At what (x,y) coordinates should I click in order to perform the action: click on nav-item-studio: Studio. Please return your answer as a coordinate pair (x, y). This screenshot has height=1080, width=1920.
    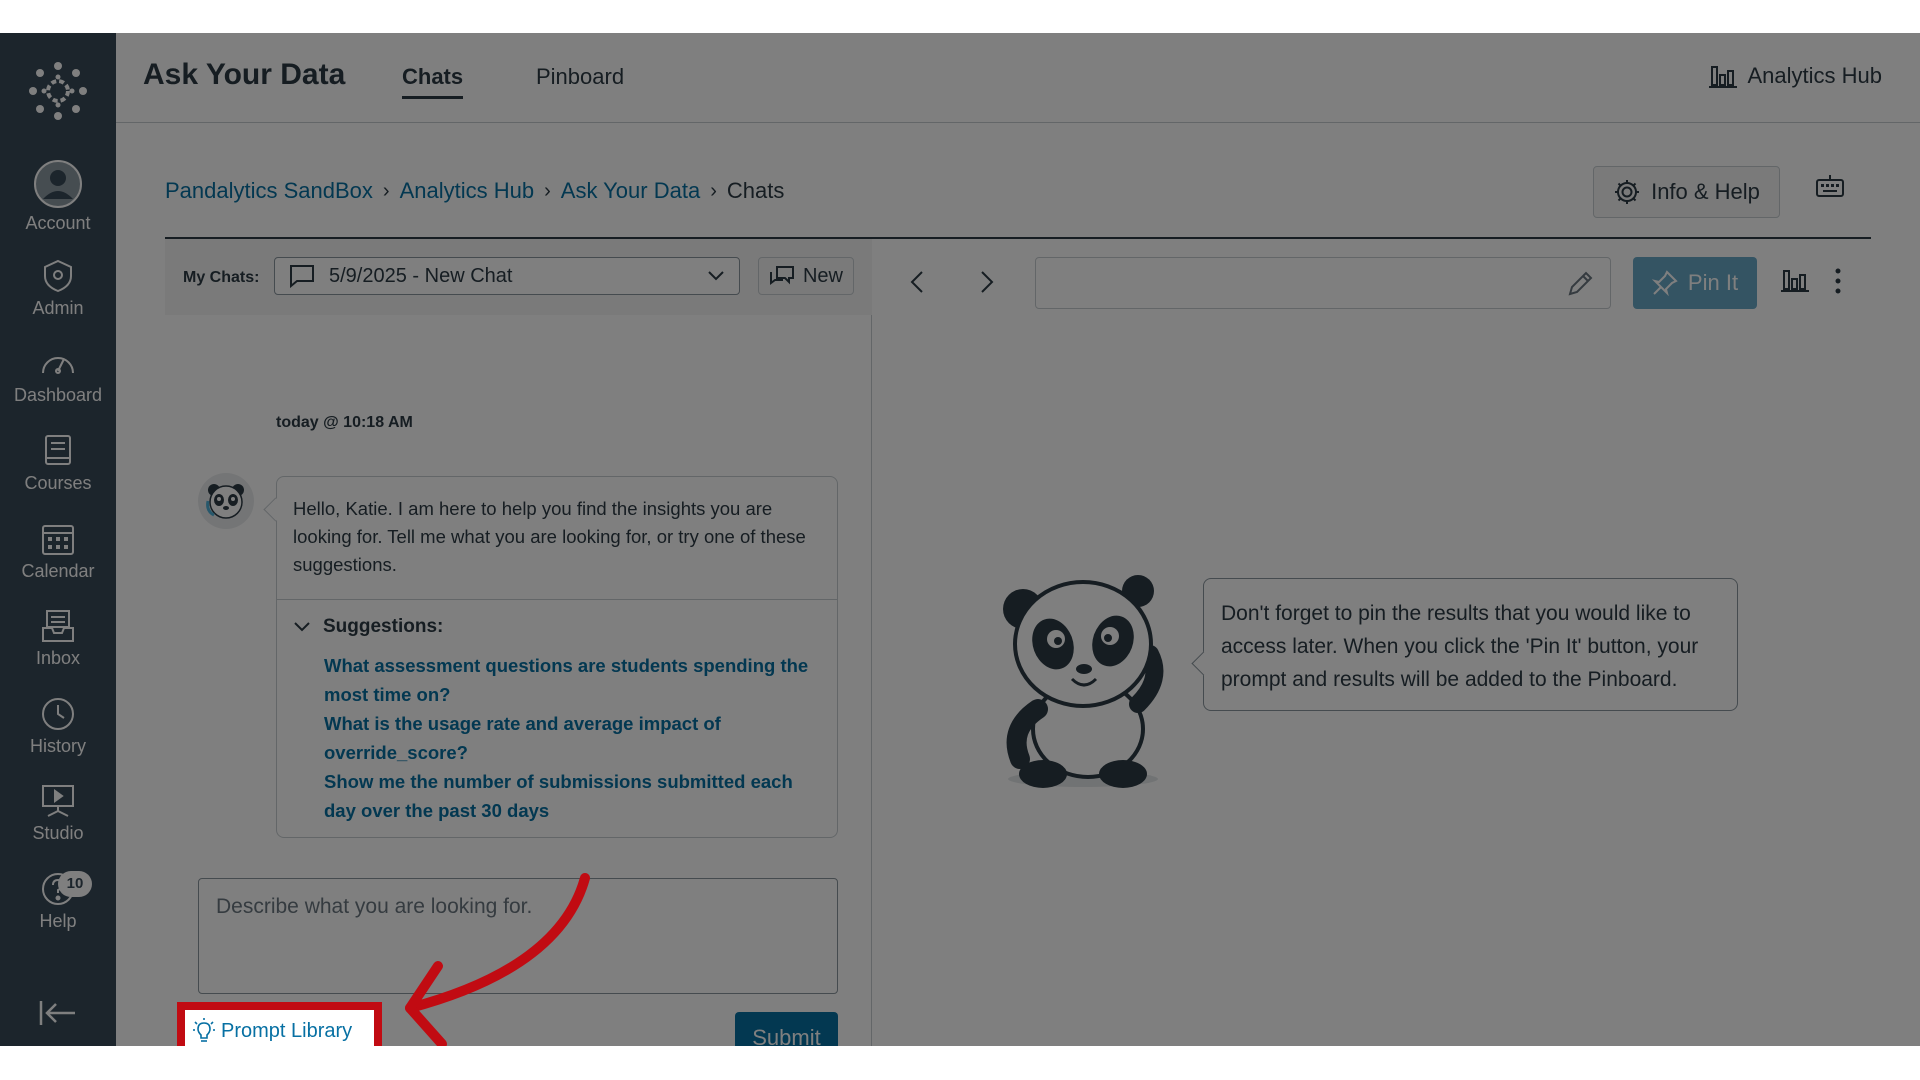
    Looking at the image, I should click on (58, 823).